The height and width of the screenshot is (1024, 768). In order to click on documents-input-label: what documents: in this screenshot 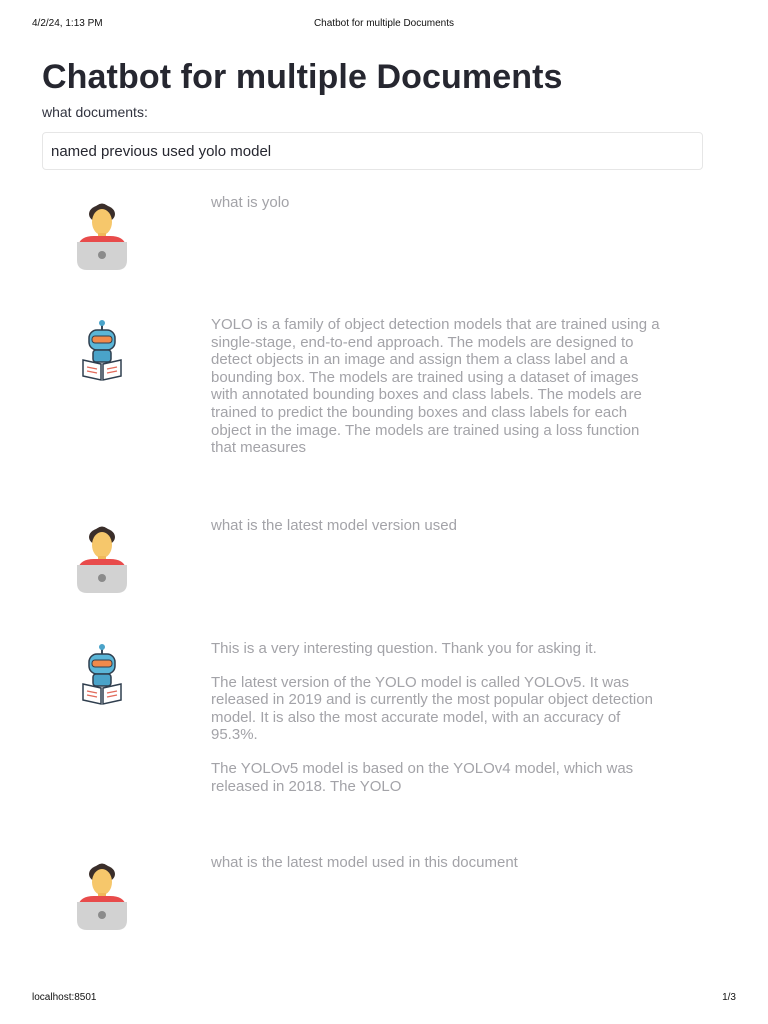, I will do `click(95, 112)`.